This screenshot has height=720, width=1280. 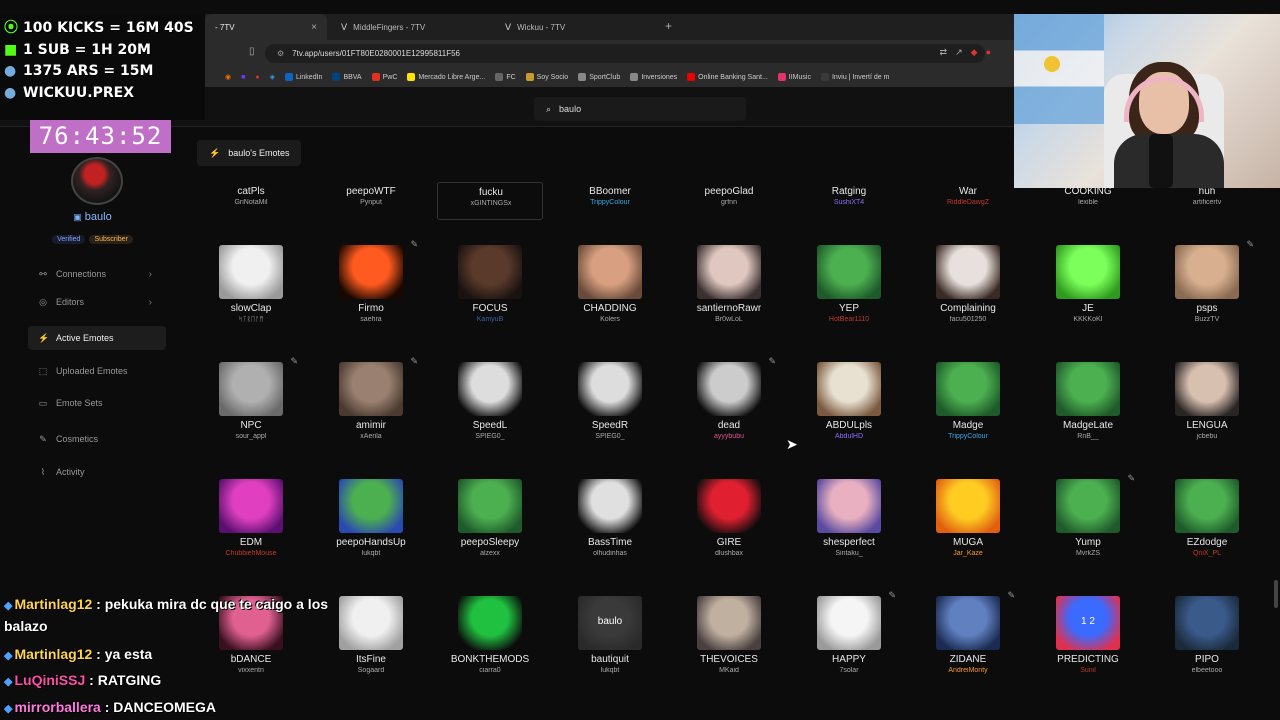 What do you see at coordinates (371, 191) in the screenshot?
I see `emote-name: peepoWTF` at bounding box center [371, 191].